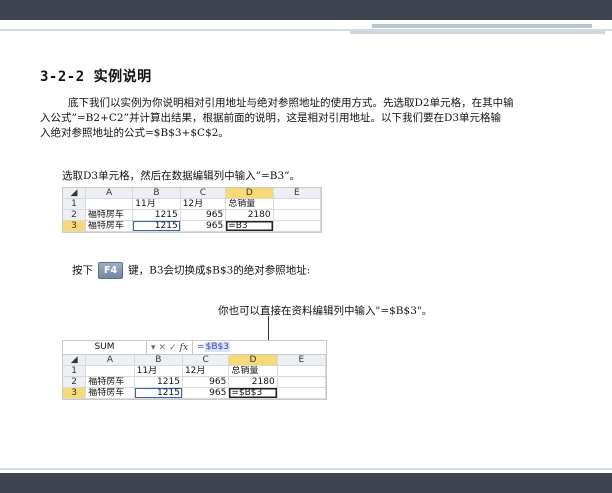 Image resolution: width=612 pixels, height=493 pixels. I want to click on name-box: SUM, so click(105, 347).